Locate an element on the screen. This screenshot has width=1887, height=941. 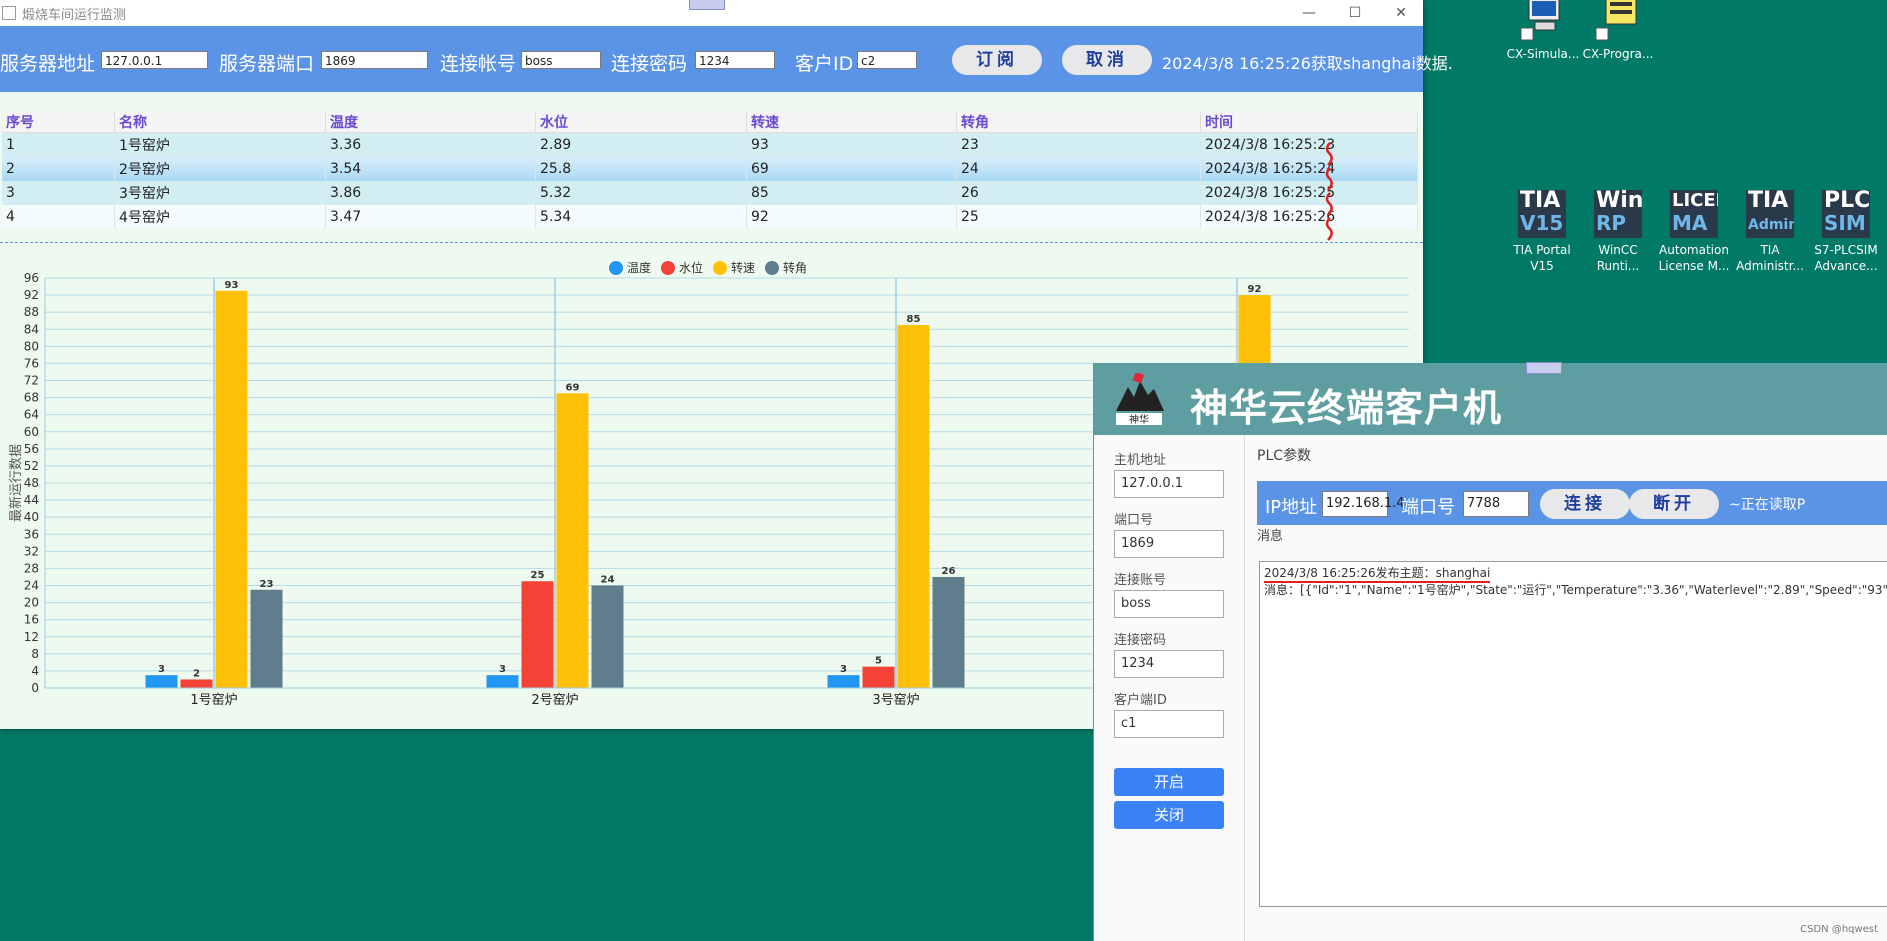
y-tick-label: 12 is located at coordinates (31, 637).